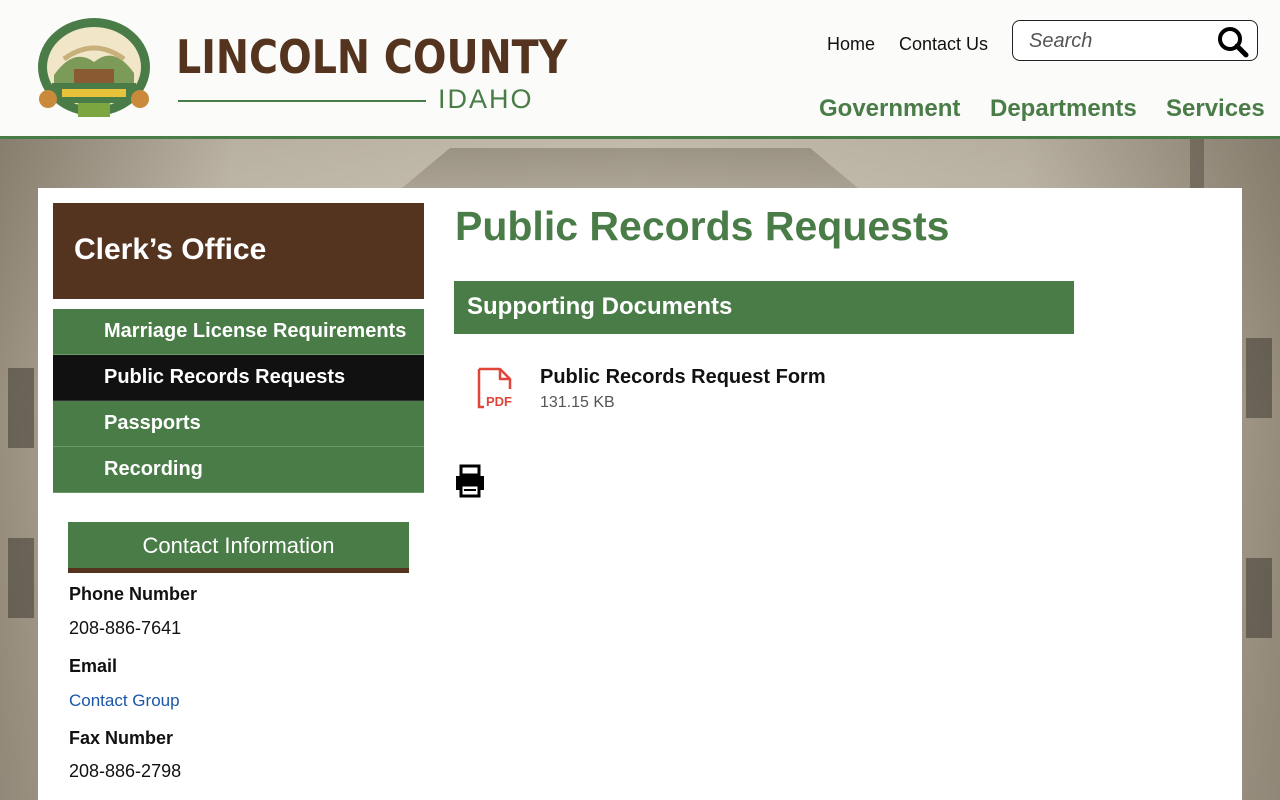 Image resolution: width=1280 pixels, height=800 pixels. I want to click on sidebar-item-recording: Recording, so click(238, 470).